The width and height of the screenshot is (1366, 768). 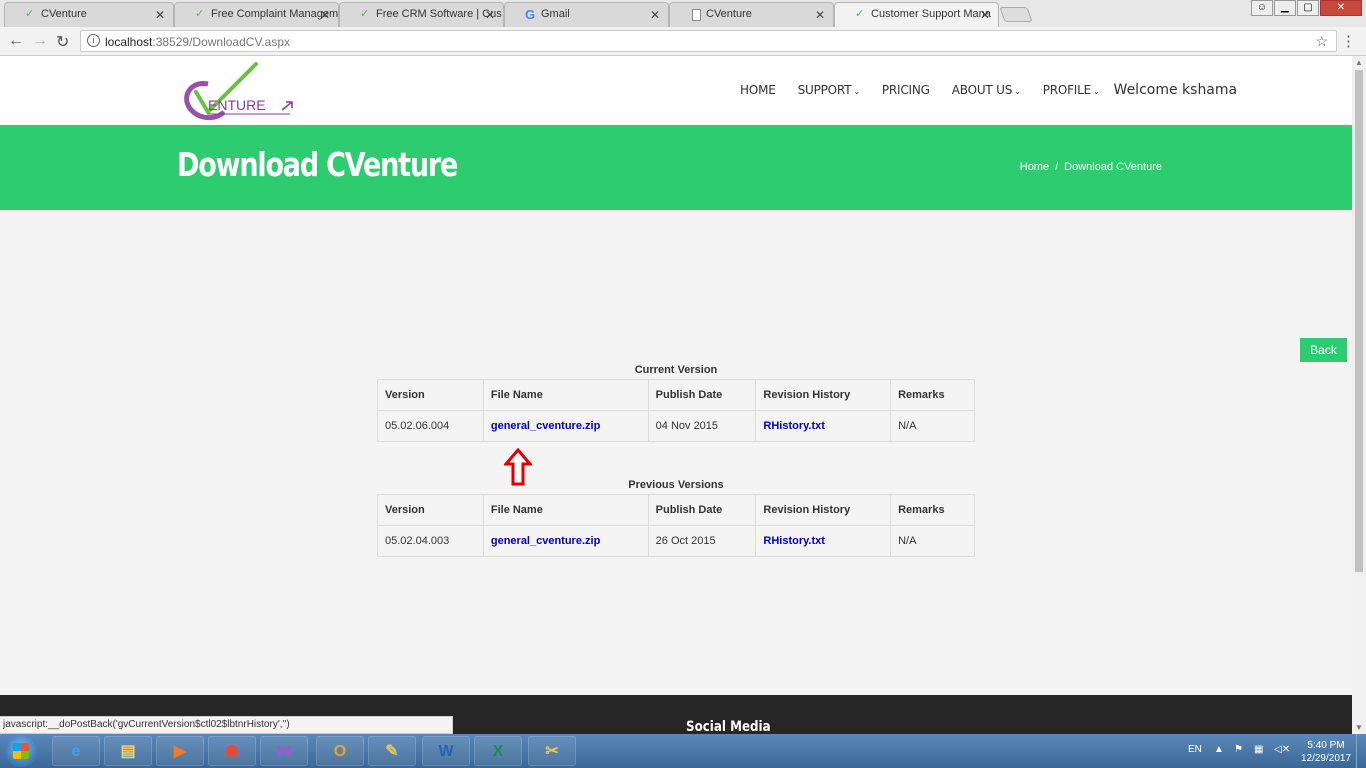 I want to click on nav-about: ABOUT US ⌄, so click(x=986, y=90).